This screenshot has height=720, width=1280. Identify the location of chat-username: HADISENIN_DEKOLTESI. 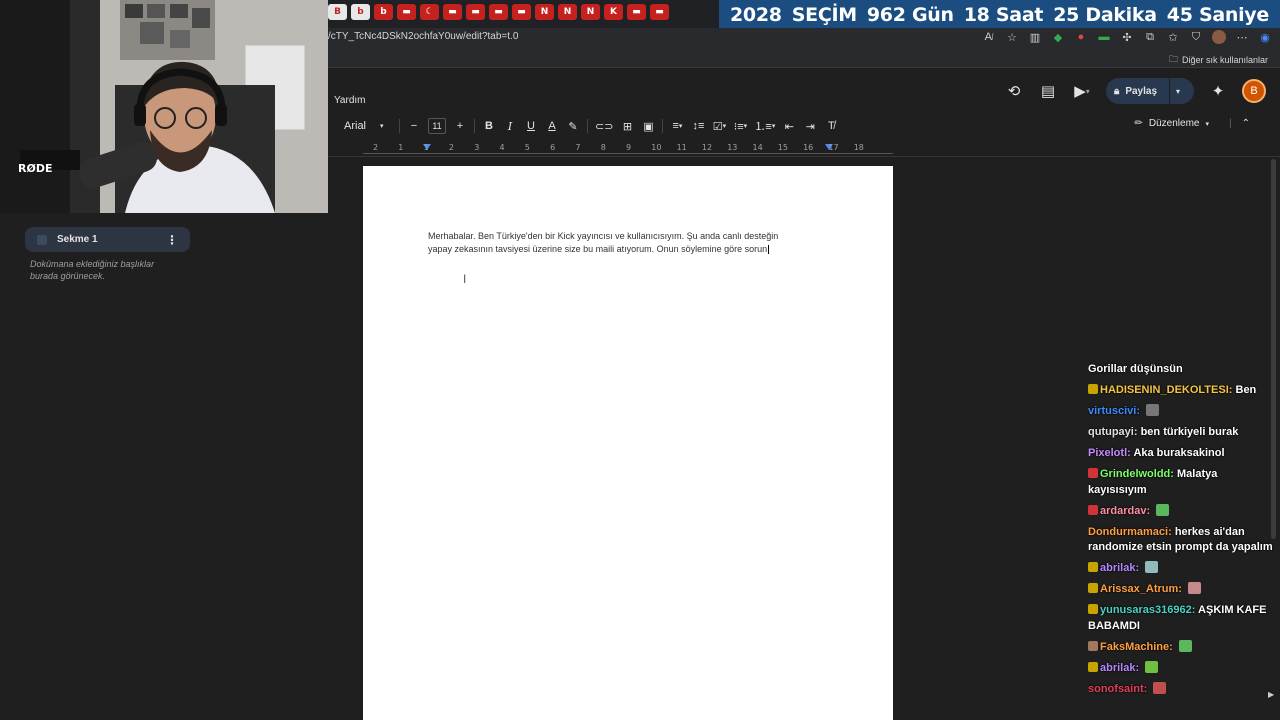
(1164, 390).